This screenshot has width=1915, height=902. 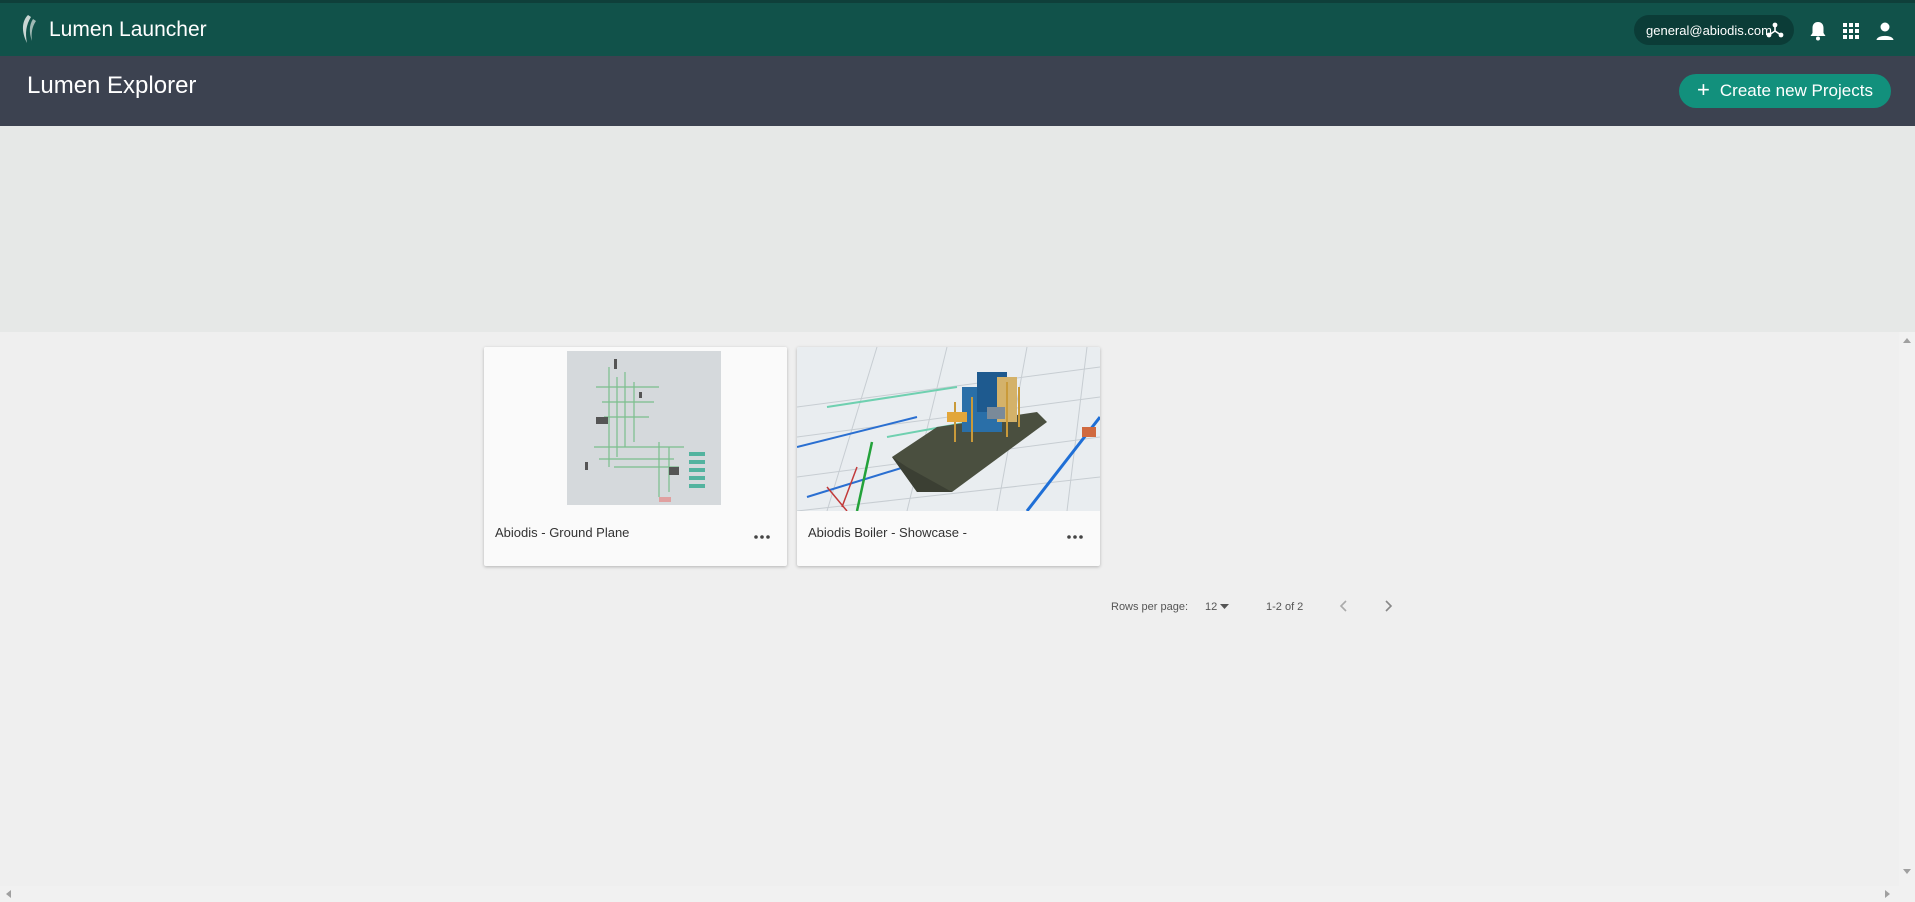 I want to click on person-icon, so click(x=1885, y=31).